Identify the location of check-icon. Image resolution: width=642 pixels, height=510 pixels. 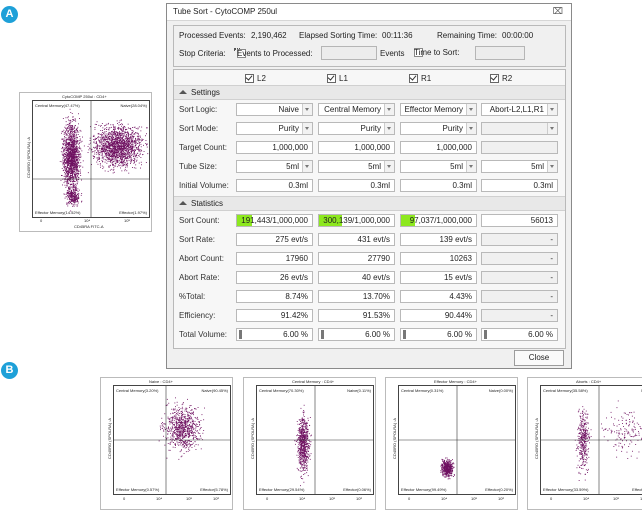
(249, 79).